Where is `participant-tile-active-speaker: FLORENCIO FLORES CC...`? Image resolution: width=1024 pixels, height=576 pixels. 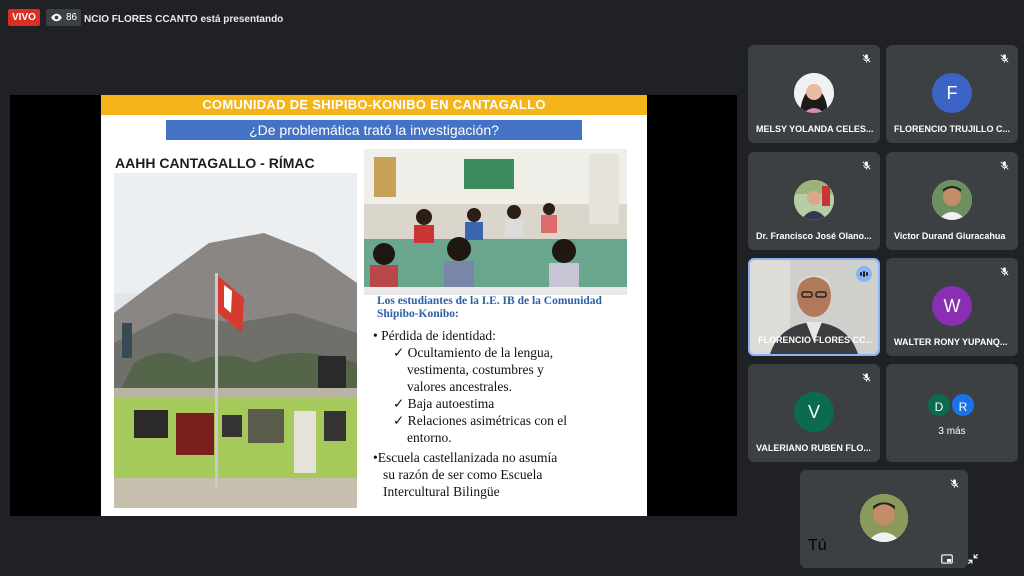 participant-tile-active-speaker: FLORENCIO FLORES CC... is located at coordinates (814, 307).